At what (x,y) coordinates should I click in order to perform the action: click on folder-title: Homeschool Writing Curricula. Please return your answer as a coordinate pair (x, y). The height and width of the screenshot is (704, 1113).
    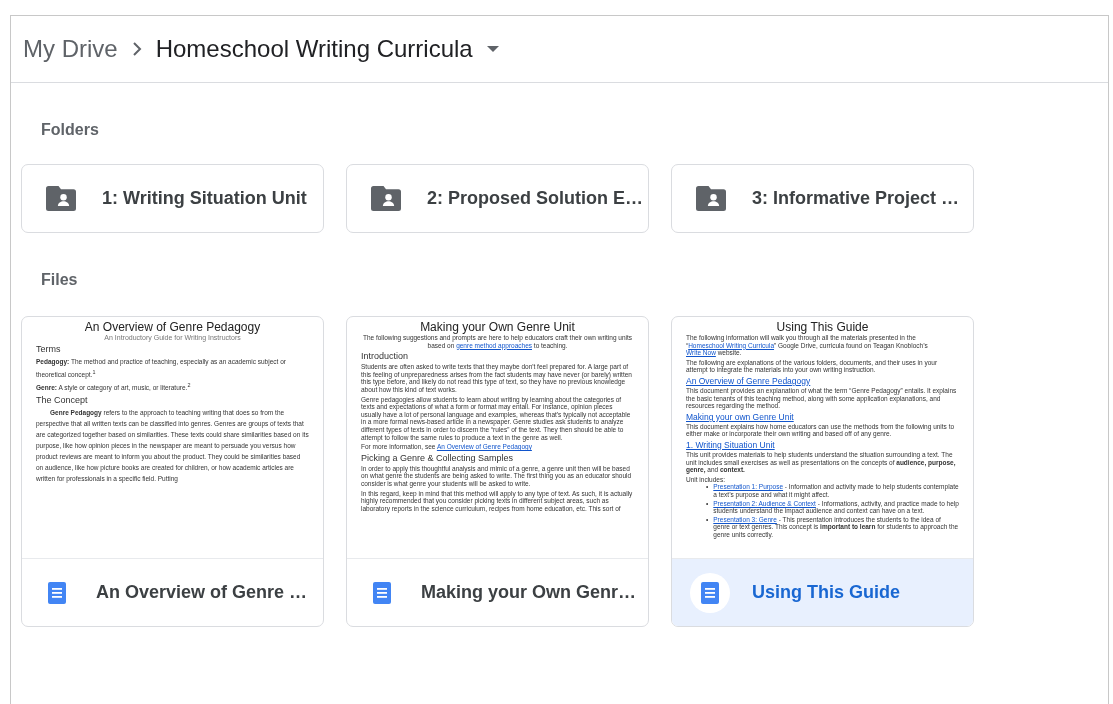
    Looking at the image, I should click on (314, 49).